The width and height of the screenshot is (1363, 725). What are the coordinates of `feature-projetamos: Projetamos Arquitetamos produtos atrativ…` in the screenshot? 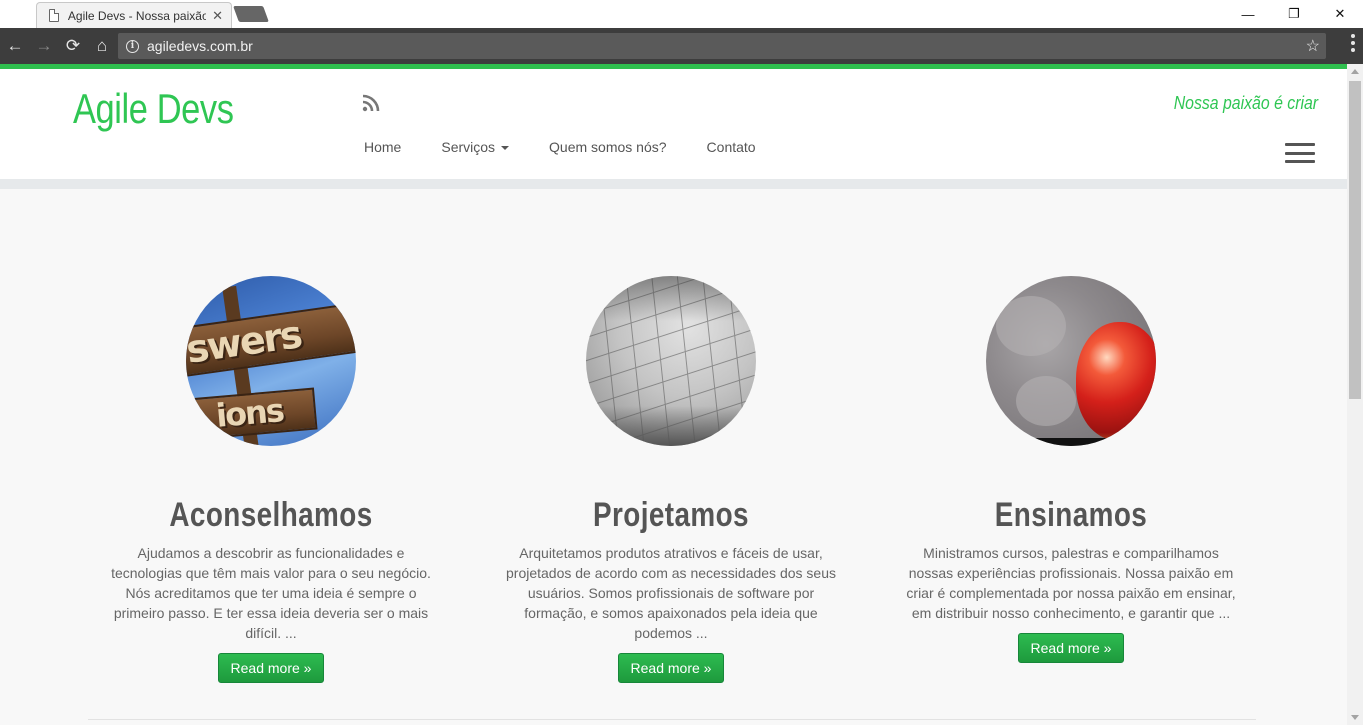 It's located at (671, 479).